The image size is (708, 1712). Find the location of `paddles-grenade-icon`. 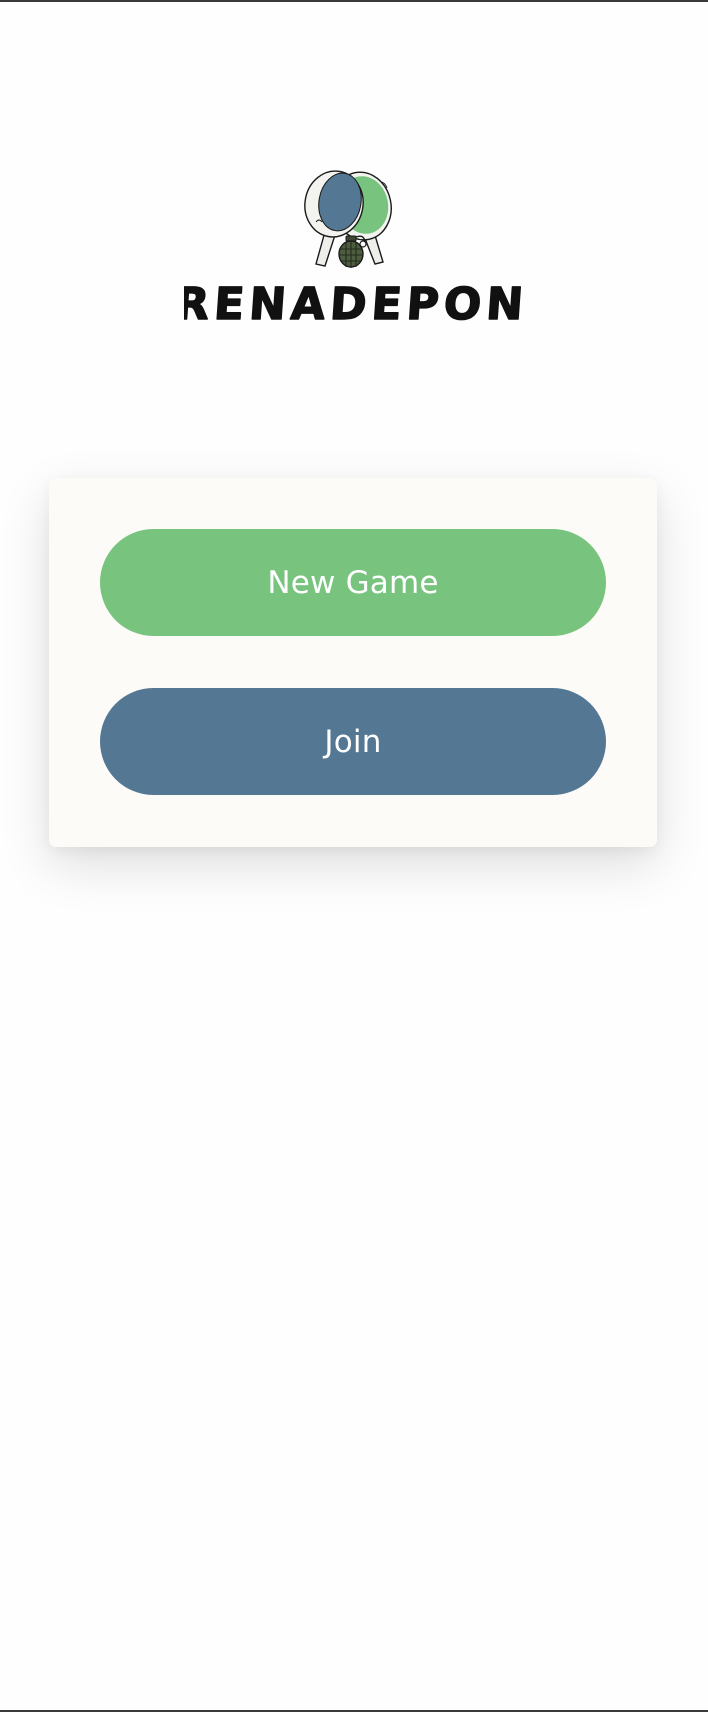

paddles-grenade-icon is located at coordinates (348, 219).